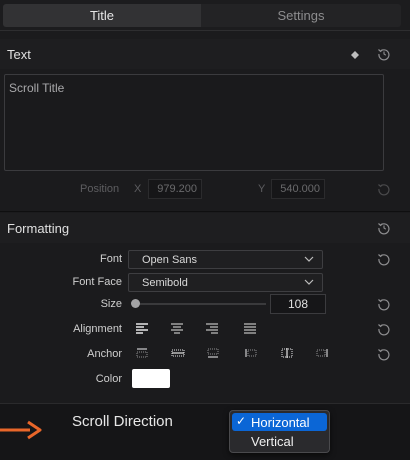 The width and height of the screenshot is (410, 460). I want to click on scroll-direction-panel, so click(205, 431).